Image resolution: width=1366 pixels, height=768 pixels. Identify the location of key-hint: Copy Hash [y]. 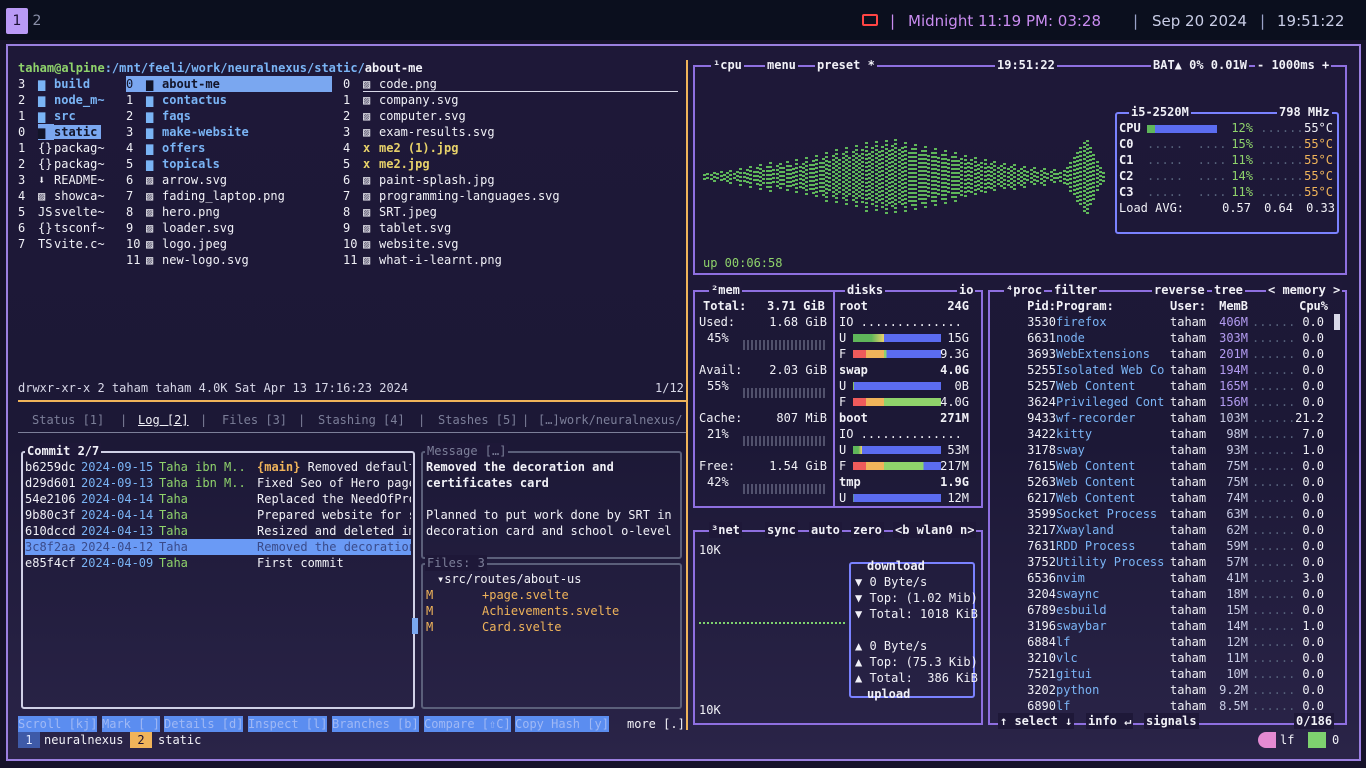
(562, 724).